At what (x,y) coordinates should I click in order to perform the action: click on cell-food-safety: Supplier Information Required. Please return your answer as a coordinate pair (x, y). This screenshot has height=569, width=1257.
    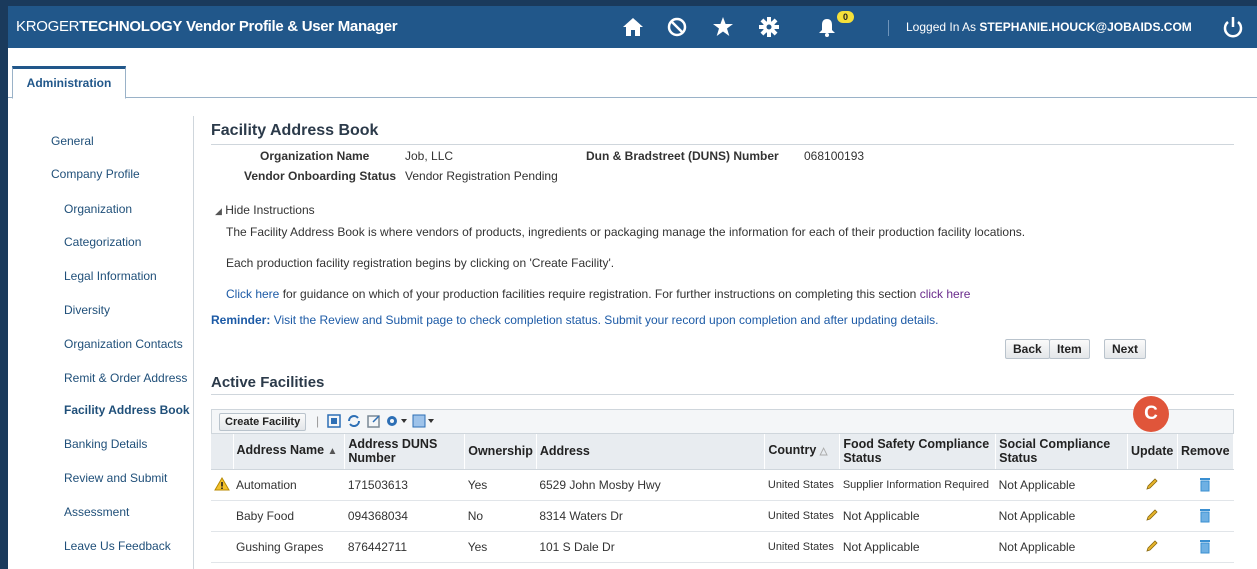
    Looking at the image, I should click on (917, 485).